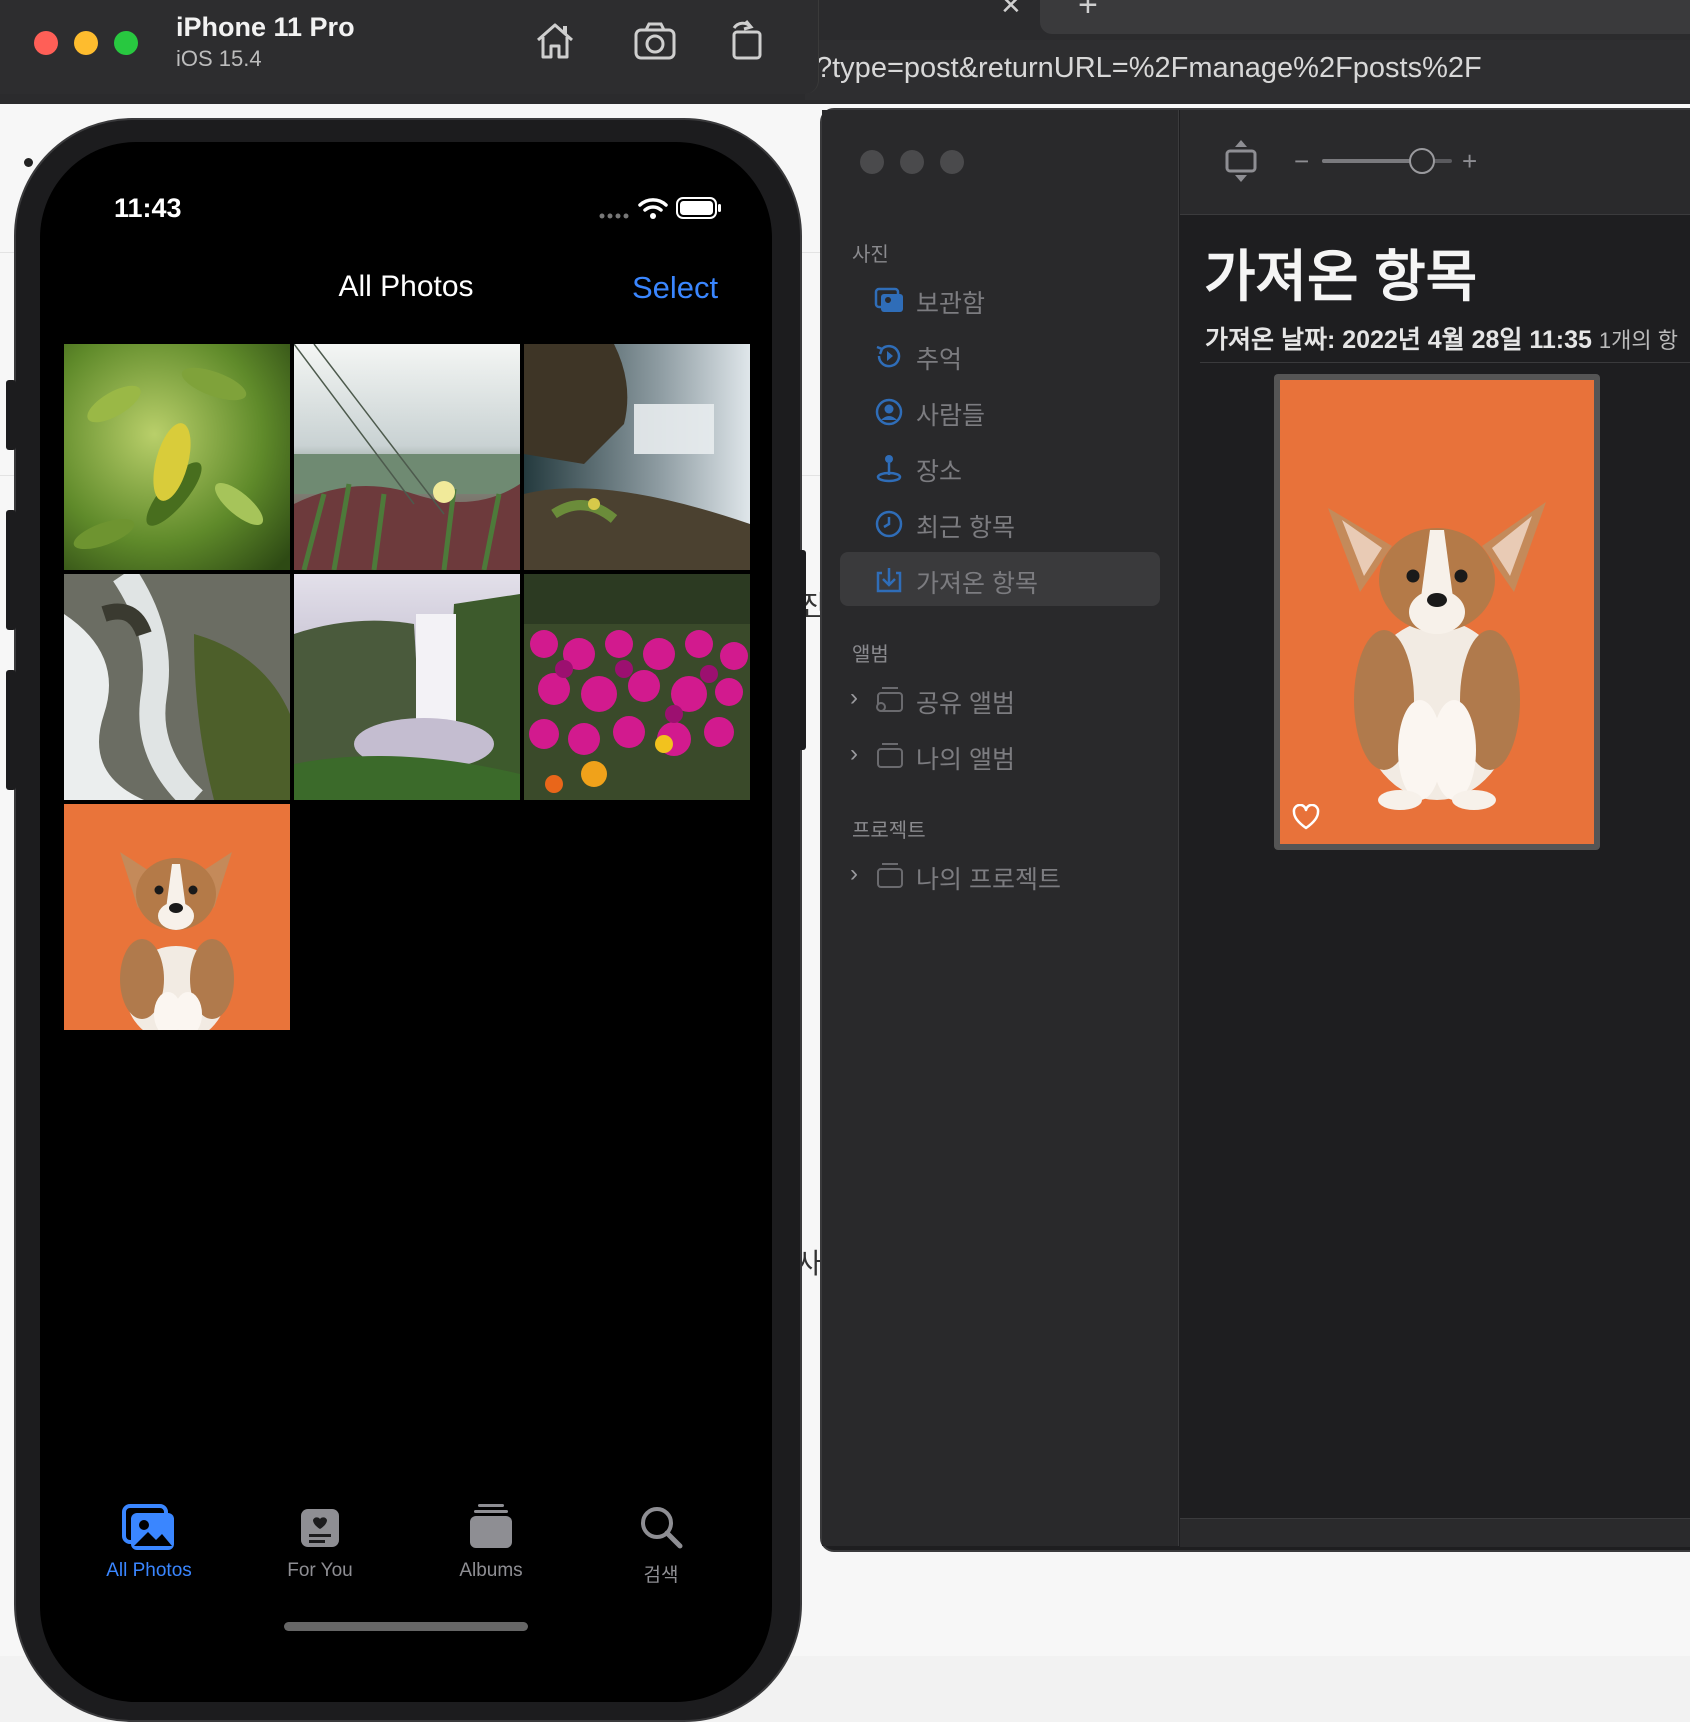 The image size is (1690, 1722). I want to click on memories-icon, so click(888, 356).